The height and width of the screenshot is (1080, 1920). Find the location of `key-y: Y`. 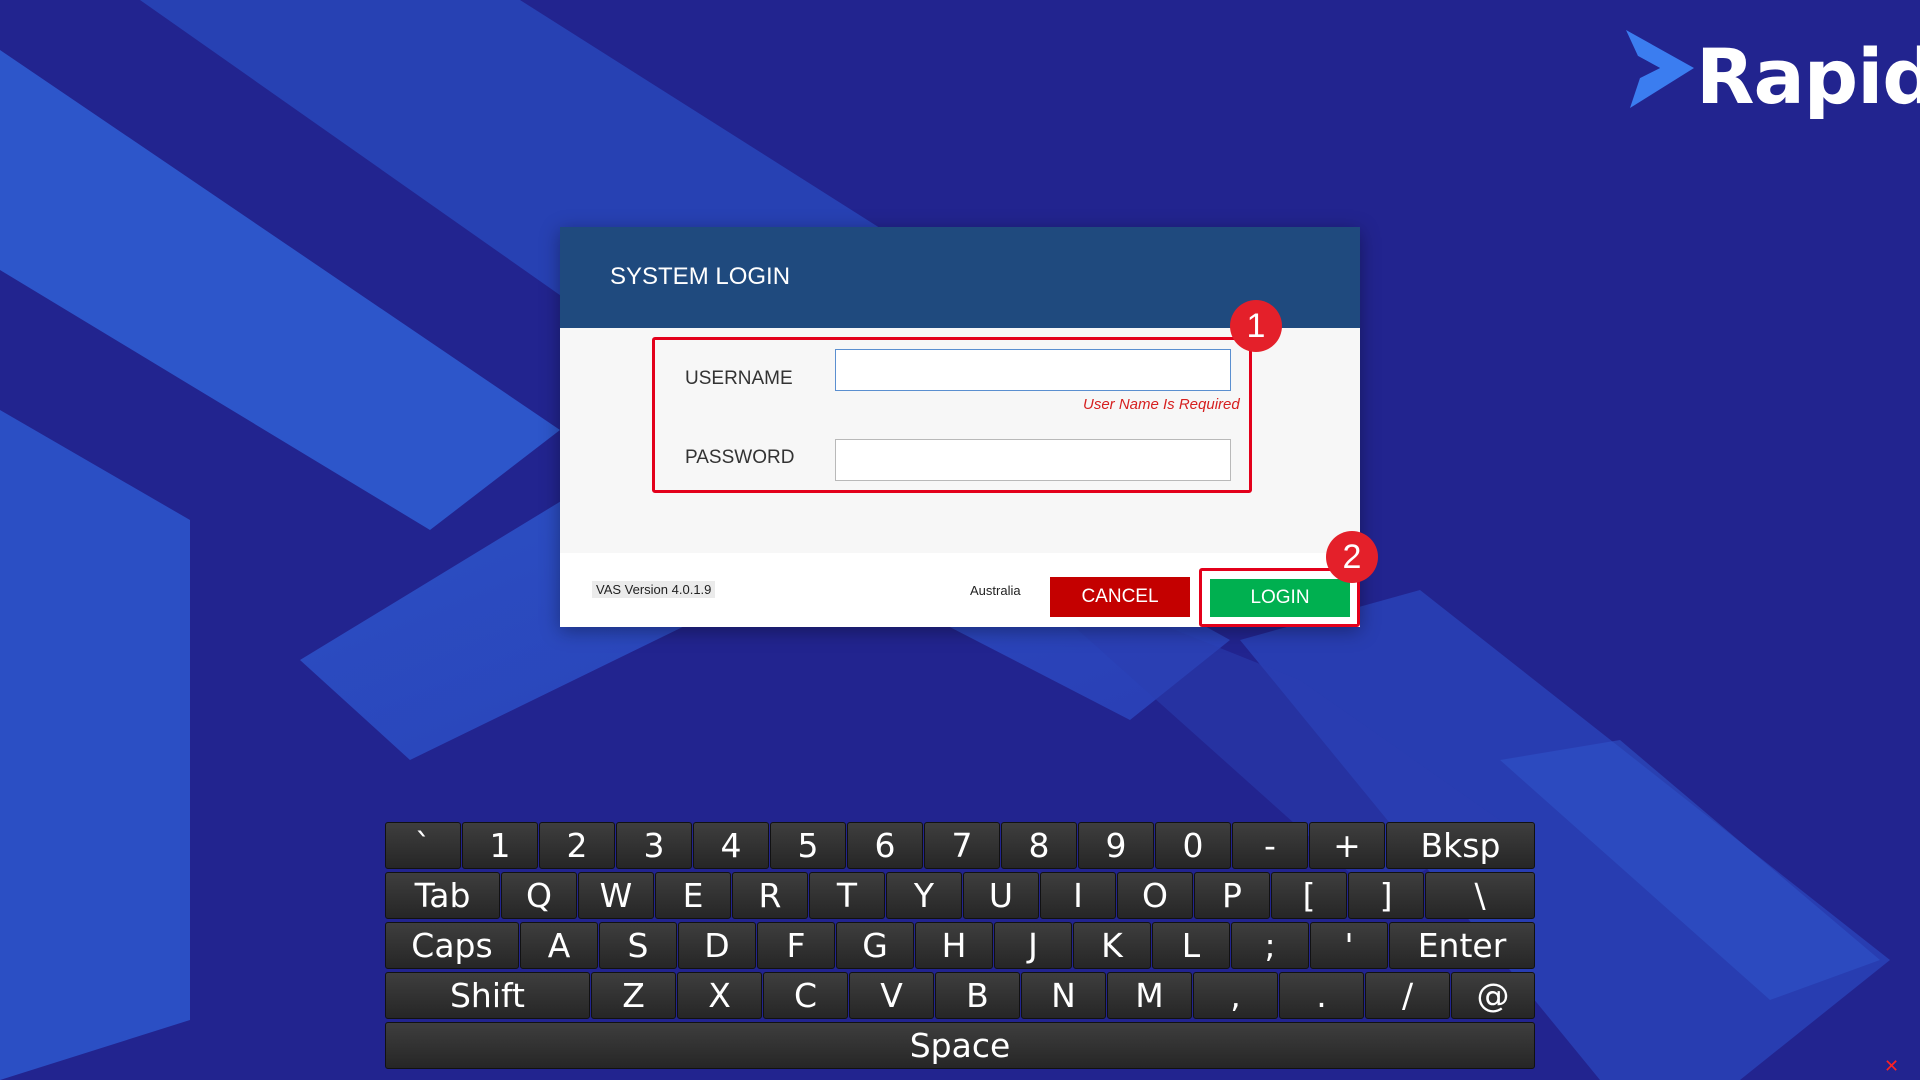

key-y: Y is located at coordinates (924, 895).